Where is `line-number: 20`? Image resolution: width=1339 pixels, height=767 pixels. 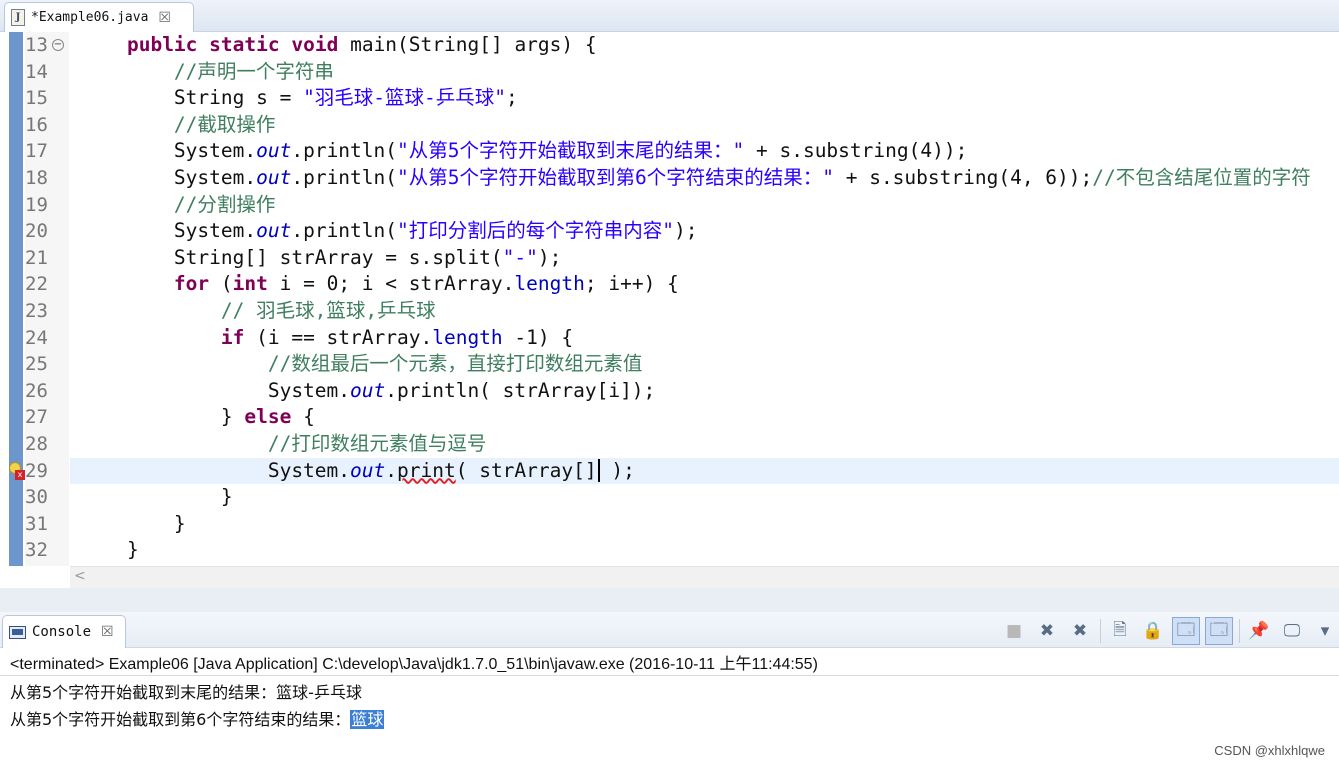 line-number: 20 is located at coordinates (36, 231).